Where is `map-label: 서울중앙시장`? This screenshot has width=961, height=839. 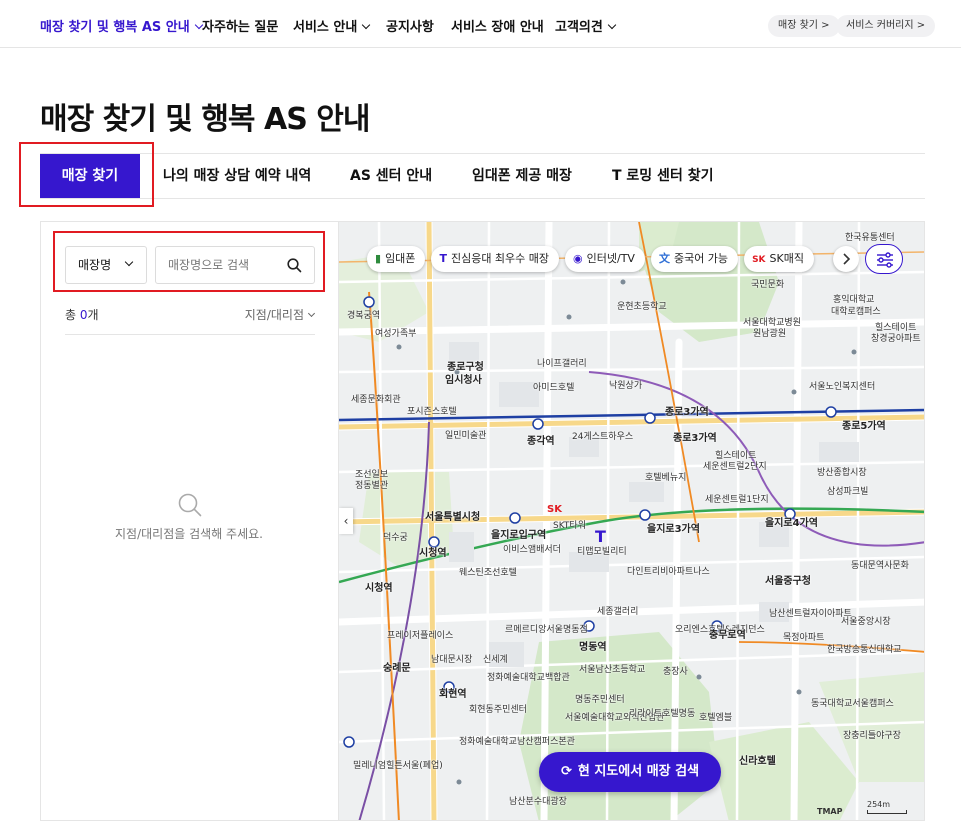
map-label: 서울중앙시장 is located at coordinates (866, 622).